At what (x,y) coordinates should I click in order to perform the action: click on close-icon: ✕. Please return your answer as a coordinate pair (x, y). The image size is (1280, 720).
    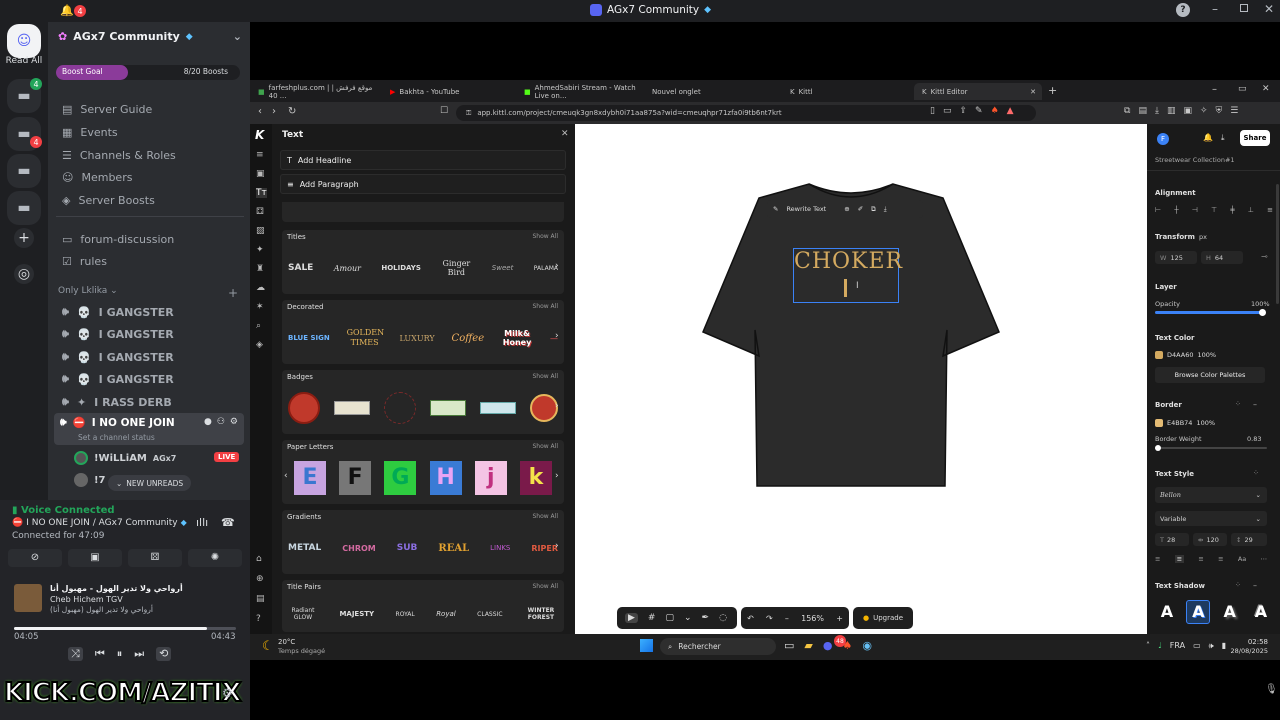
    Looking at the image, I should click on (1266, 89).